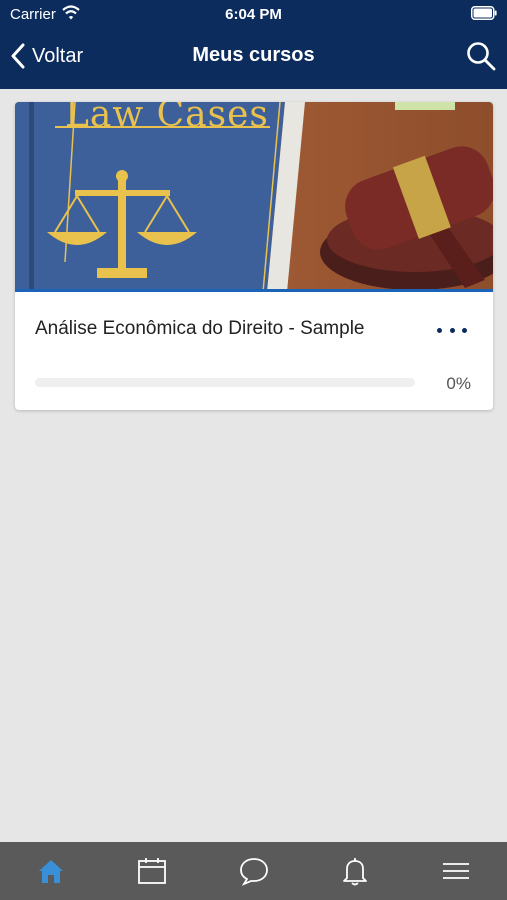 Image resolution: width=507 pixels, height=900 pixels. I want to click on status-time: 6:04 PM, so click(253, 14).